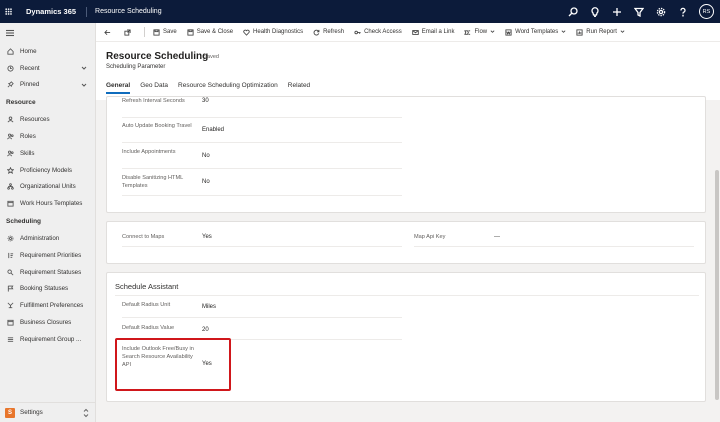 The height and width of the screenshot is (422, 720). Describe the element at coordinates (166, 154) in the screenshot. I see `field-include-appointments: Include Appointments No` at that location.